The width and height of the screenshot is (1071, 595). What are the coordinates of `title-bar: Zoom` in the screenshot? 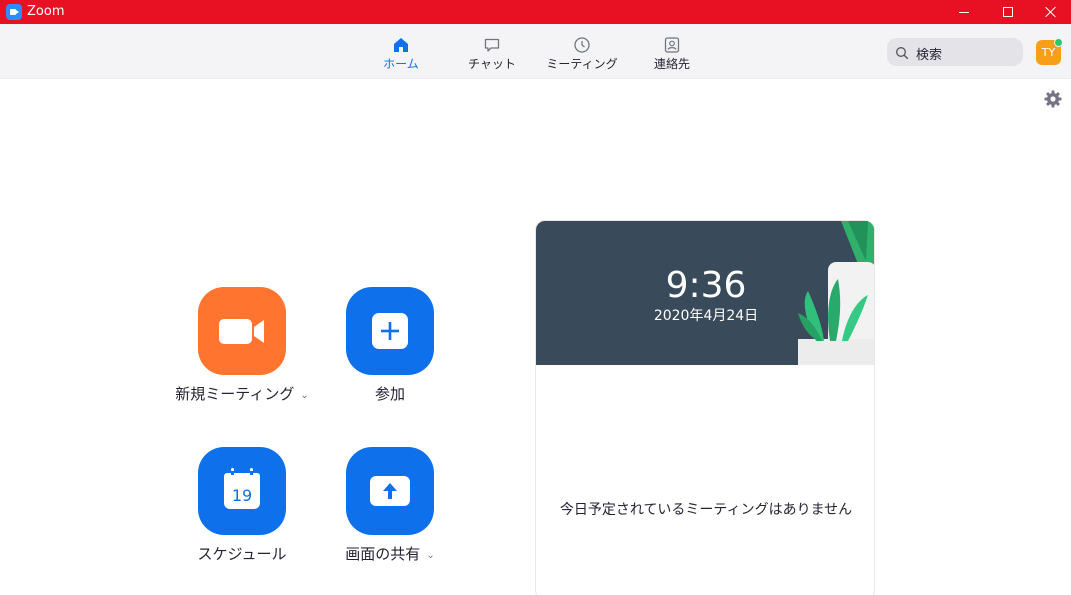 It's located at (535, 12).